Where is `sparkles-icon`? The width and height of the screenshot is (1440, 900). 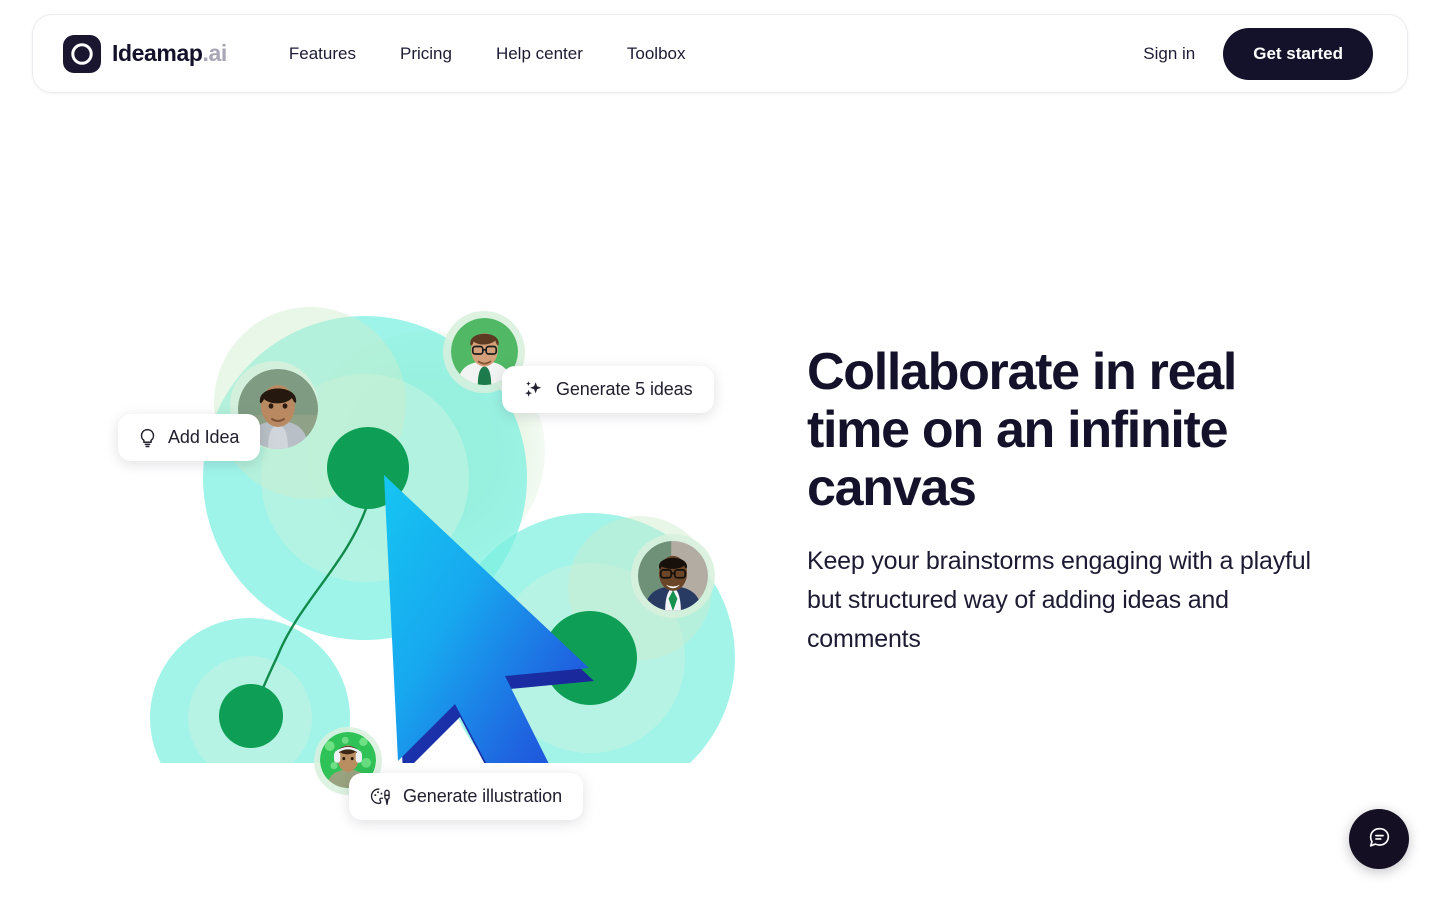
sparkles-icon is located at coordinates (533, 389).